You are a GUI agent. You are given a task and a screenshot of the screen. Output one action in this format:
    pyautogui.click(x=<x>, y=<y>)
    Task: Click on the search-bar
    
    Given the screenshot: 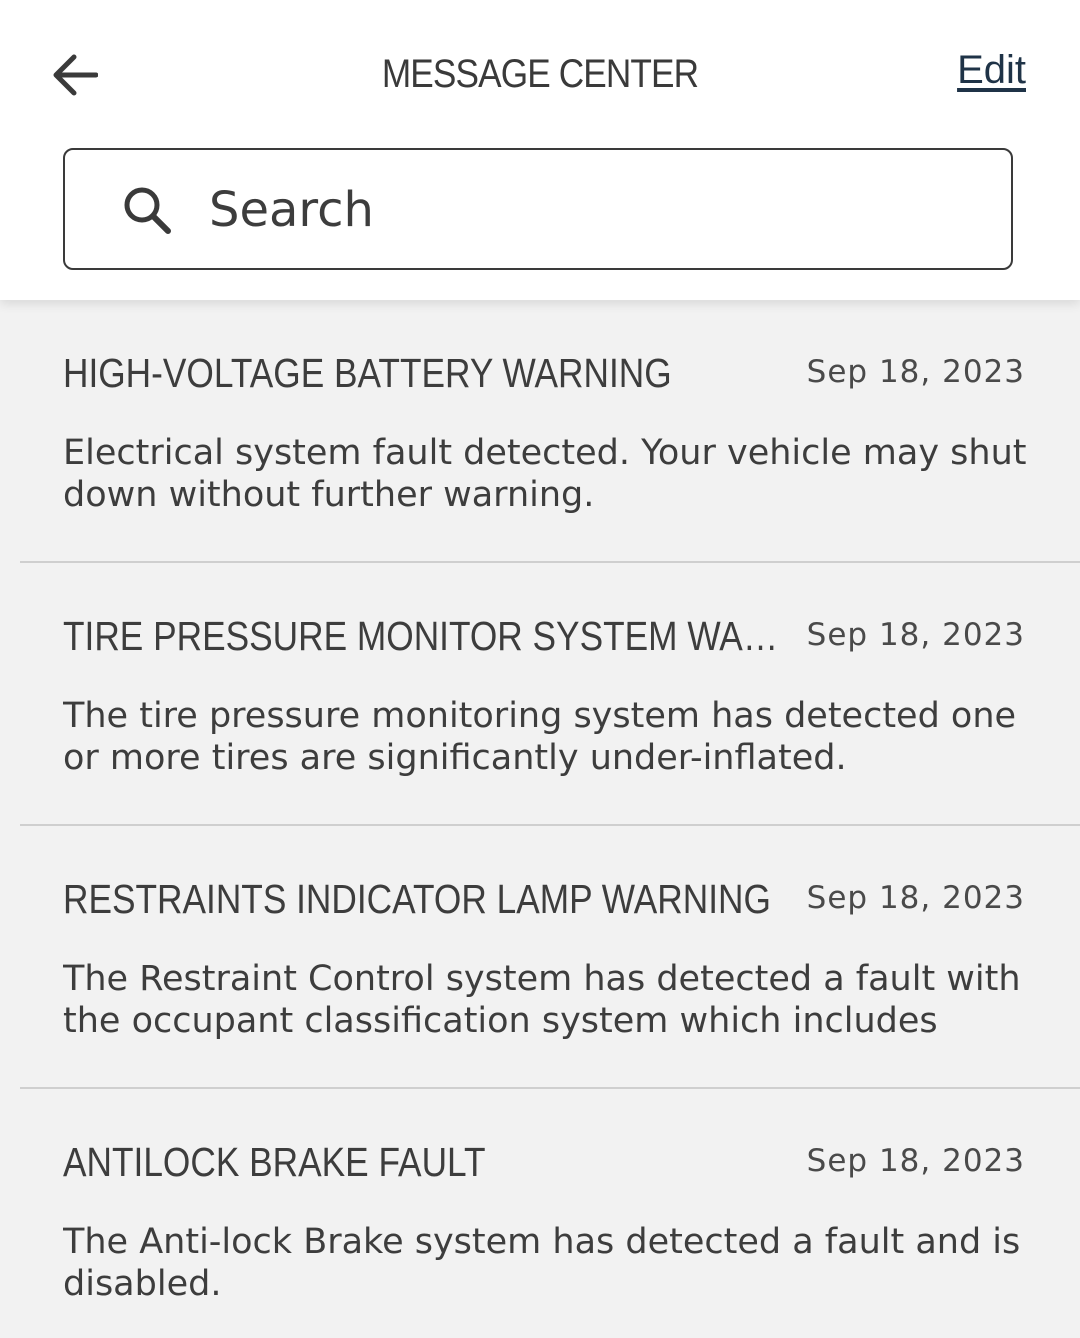 What is the action you would take?
    pyautogui.click(x=538, y=209)
    